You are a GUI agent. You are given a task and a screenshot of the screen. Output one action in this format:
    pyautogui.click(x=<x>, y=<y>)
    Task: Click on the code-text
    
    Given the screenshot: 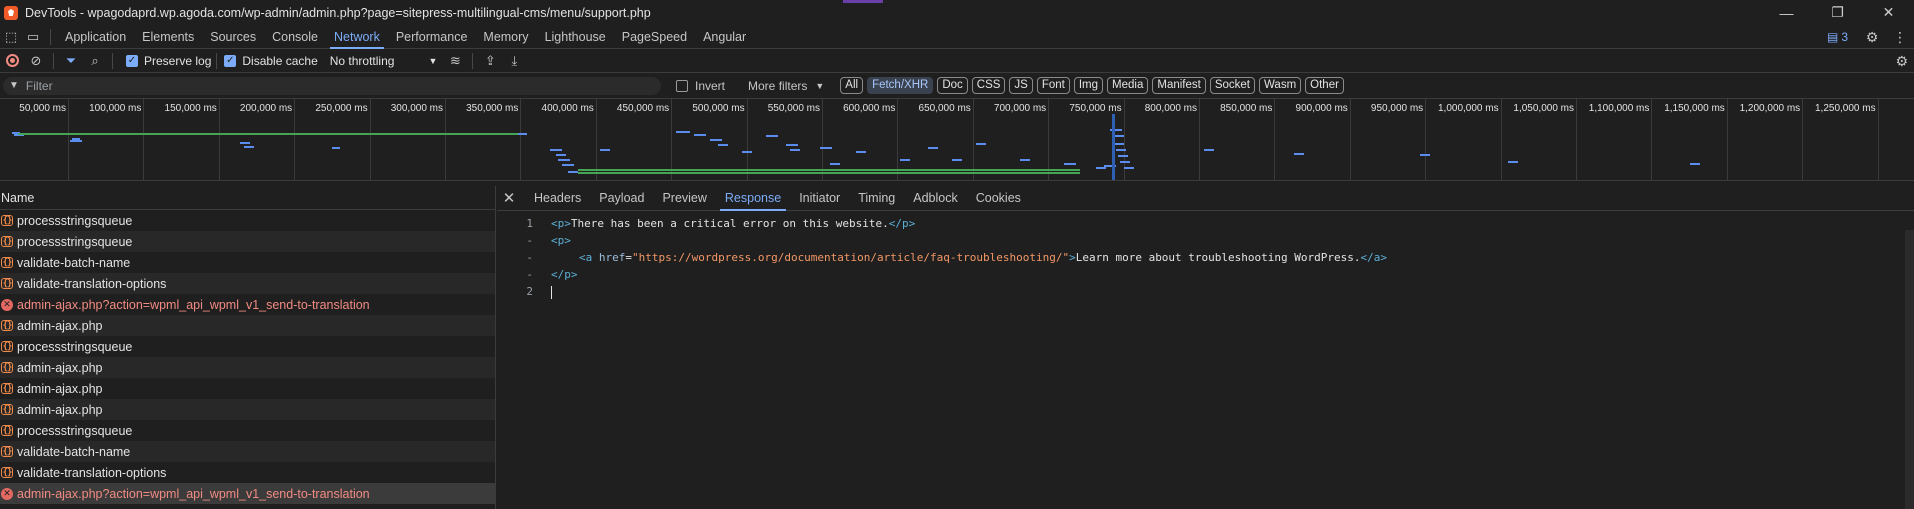 What is the action you would take?
    pyautogui.click(x=551, y=291)
    